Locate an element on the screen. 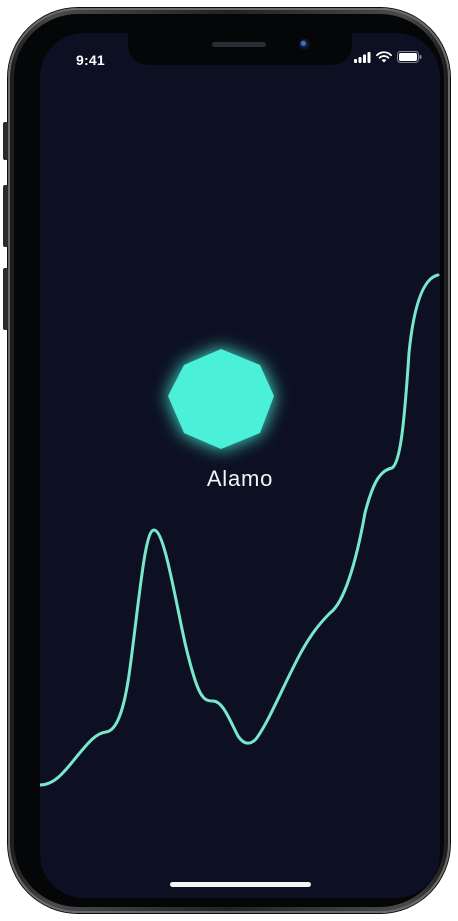 Image resolution: width=458 pixels, height=921 pixels. mute-switch is located at coordinates (5, 141).